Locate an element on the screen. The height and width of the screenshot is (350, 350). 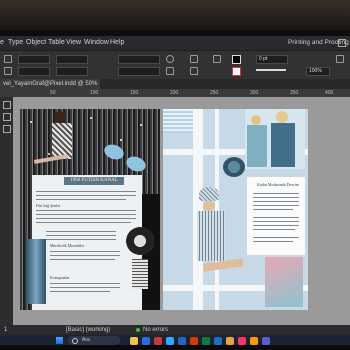
section-heading: Dür Sağ Şenler is located at coordinates (48, 205).